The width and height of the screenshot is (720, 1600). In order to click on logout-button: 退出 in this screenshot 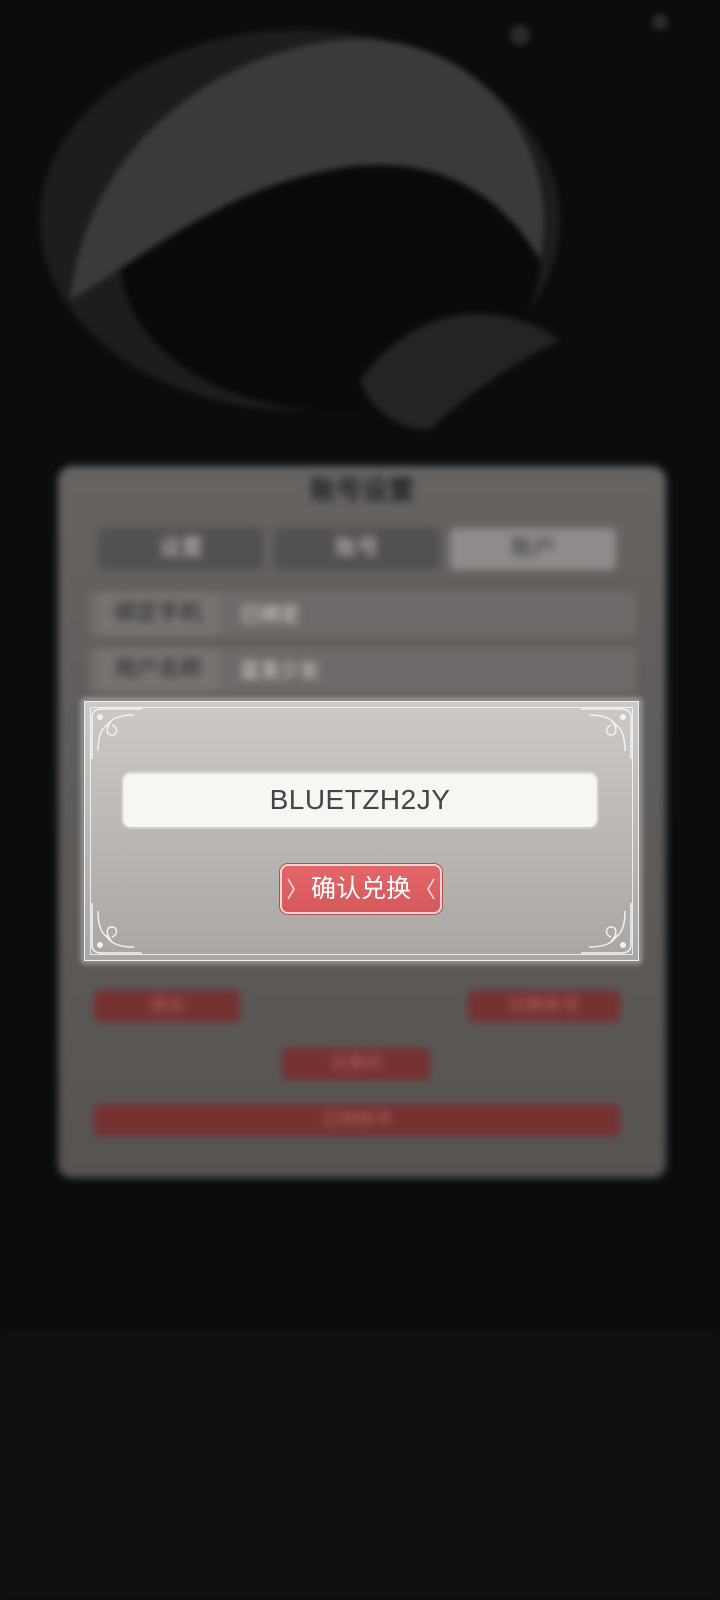, I will do `click(167, 1006)`.